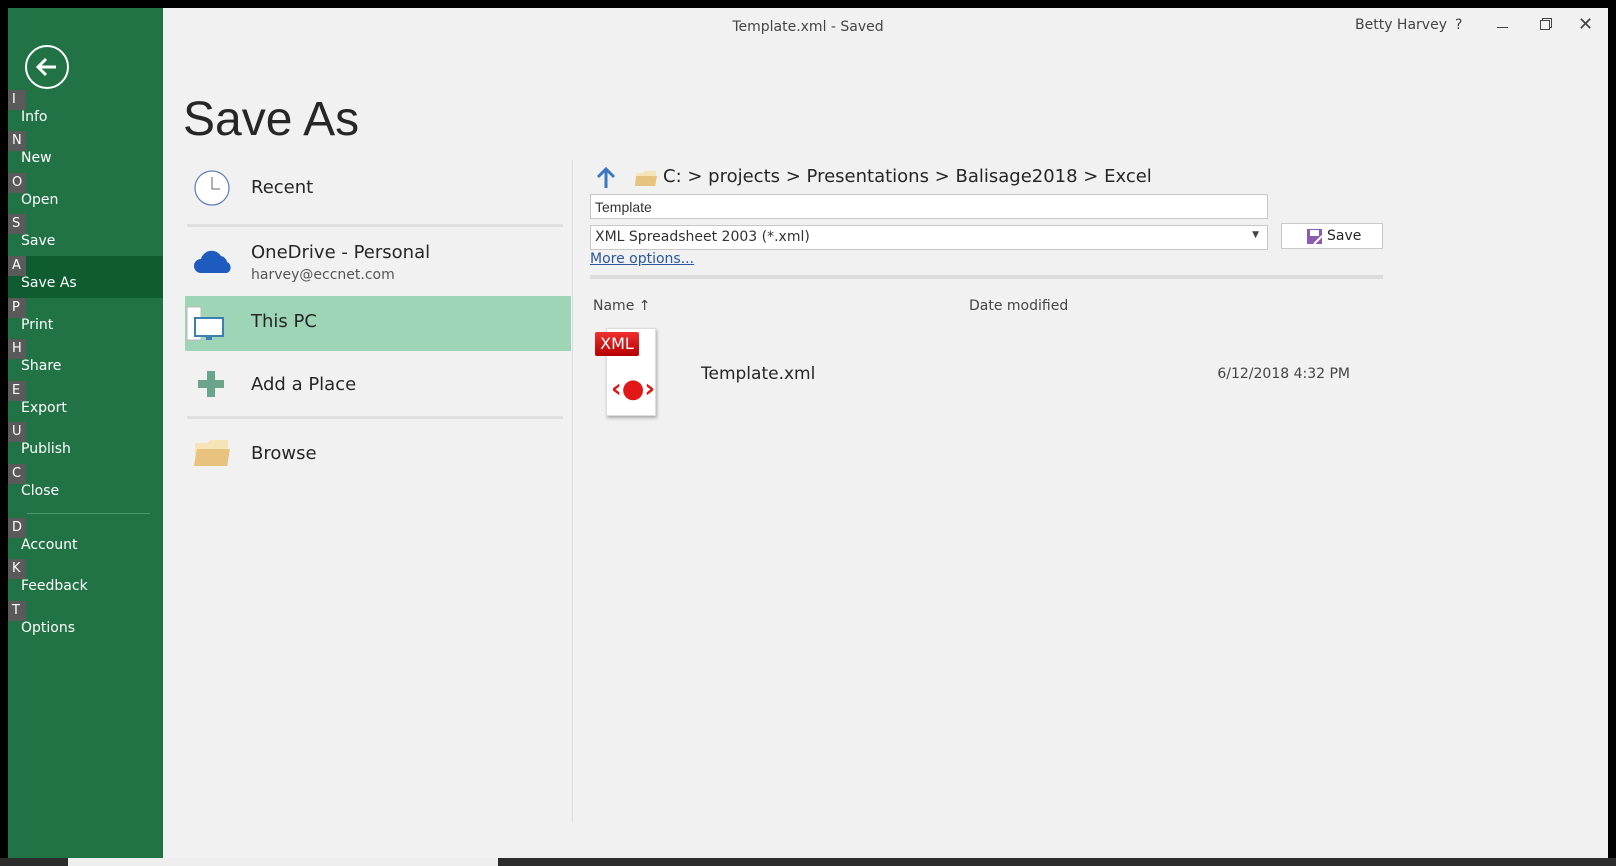 This screenshot has width=1616, height=866. Describe the element at coordinates (929, 237) in the screenshot. I see `filetype-select: XML Spreadsheet 2003 (*.xml) ▼` at that location.